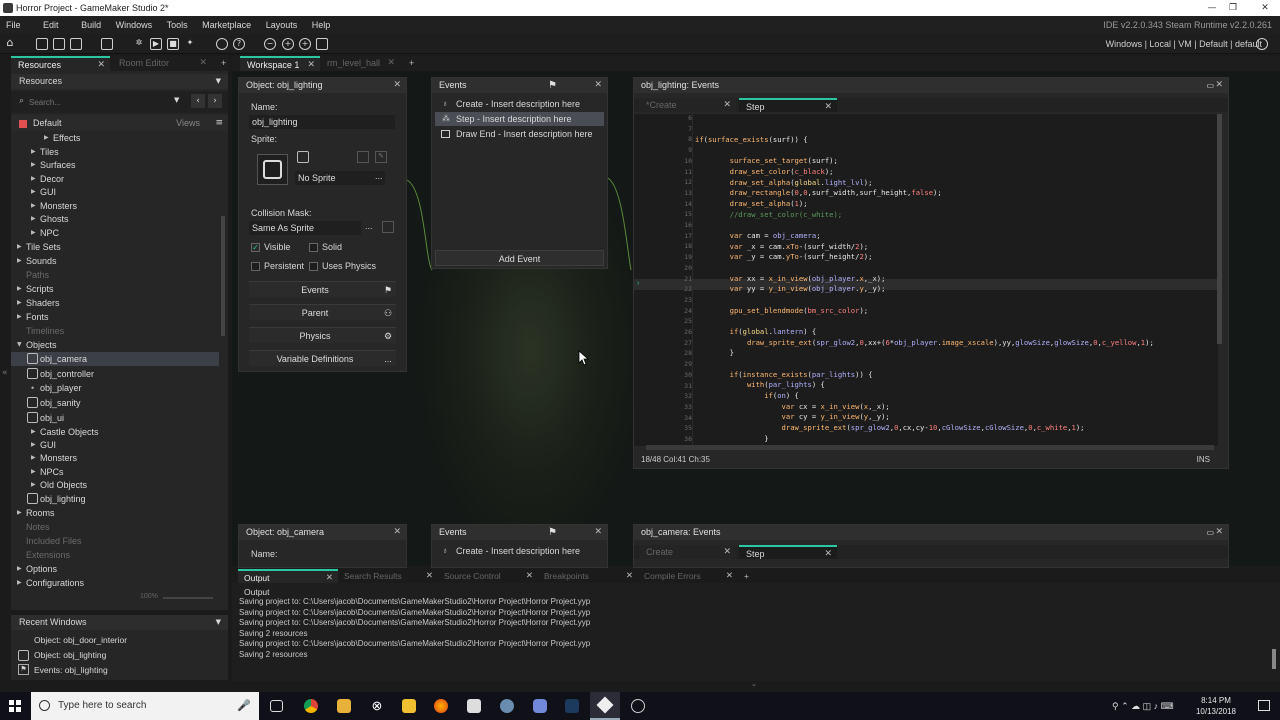 This screenshot has height=720, width=1280. What do you see at coordinates (507, 706) in the screenshot?
I see `app-icon` at bounding box center [507, 706].